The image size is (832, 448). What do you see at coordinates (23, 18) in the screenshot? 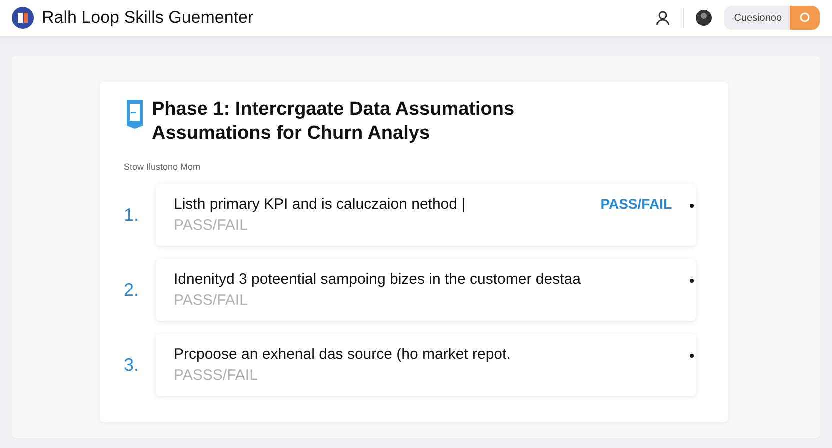
I see `logo-icon` at bounding box center [23, 18].